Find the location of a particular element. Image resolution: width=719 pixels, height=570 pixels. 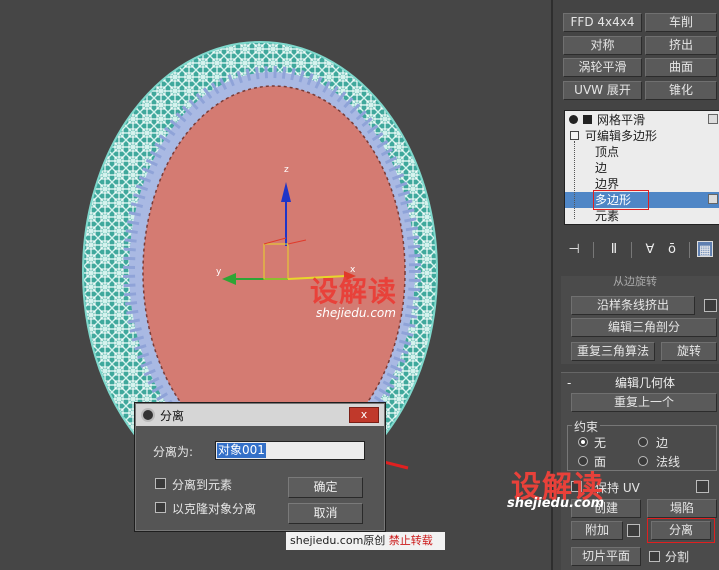

cancel-button: 取消 is located at coordinates (325, 513).